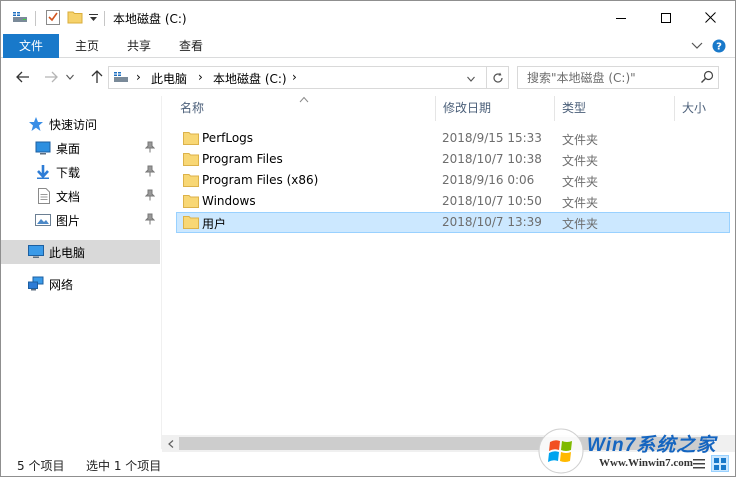 This screenshot has height=477, width=736. I want to click on close-icon, so click(710, 17).